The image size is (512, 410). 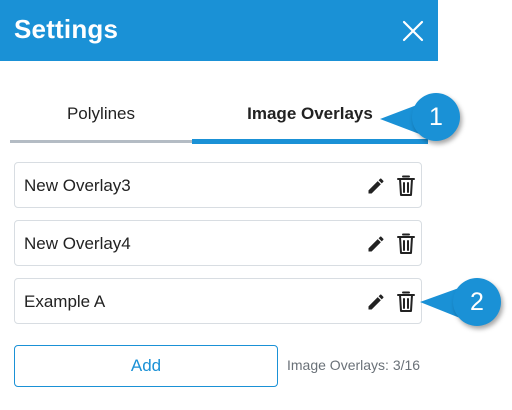 What do you see at coordinates (218, 301) in the screenshot?
I see `list-item: Example A` at bounding box center [218, 301].